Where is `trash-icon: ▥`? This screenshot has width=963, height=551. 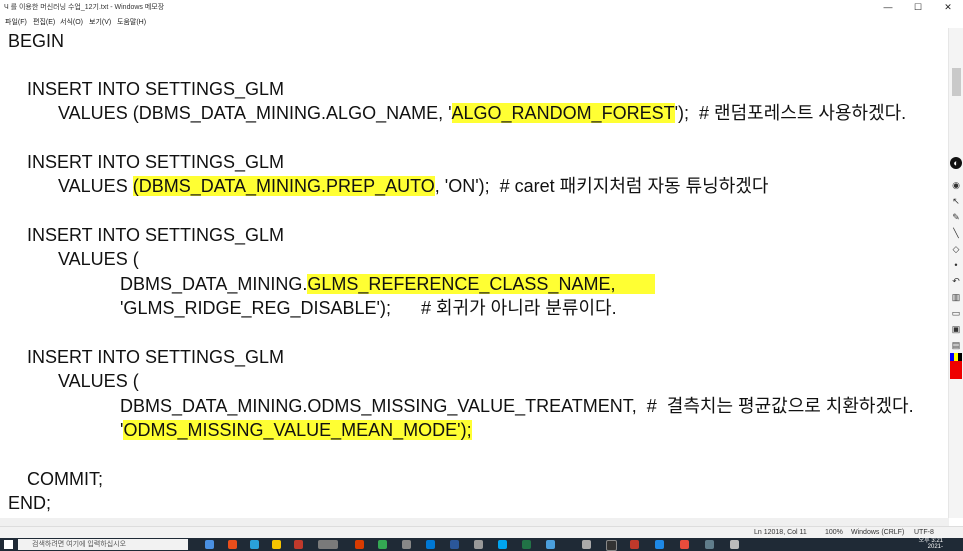
trash-icon: ▥ is located at coordinates (956, 297).